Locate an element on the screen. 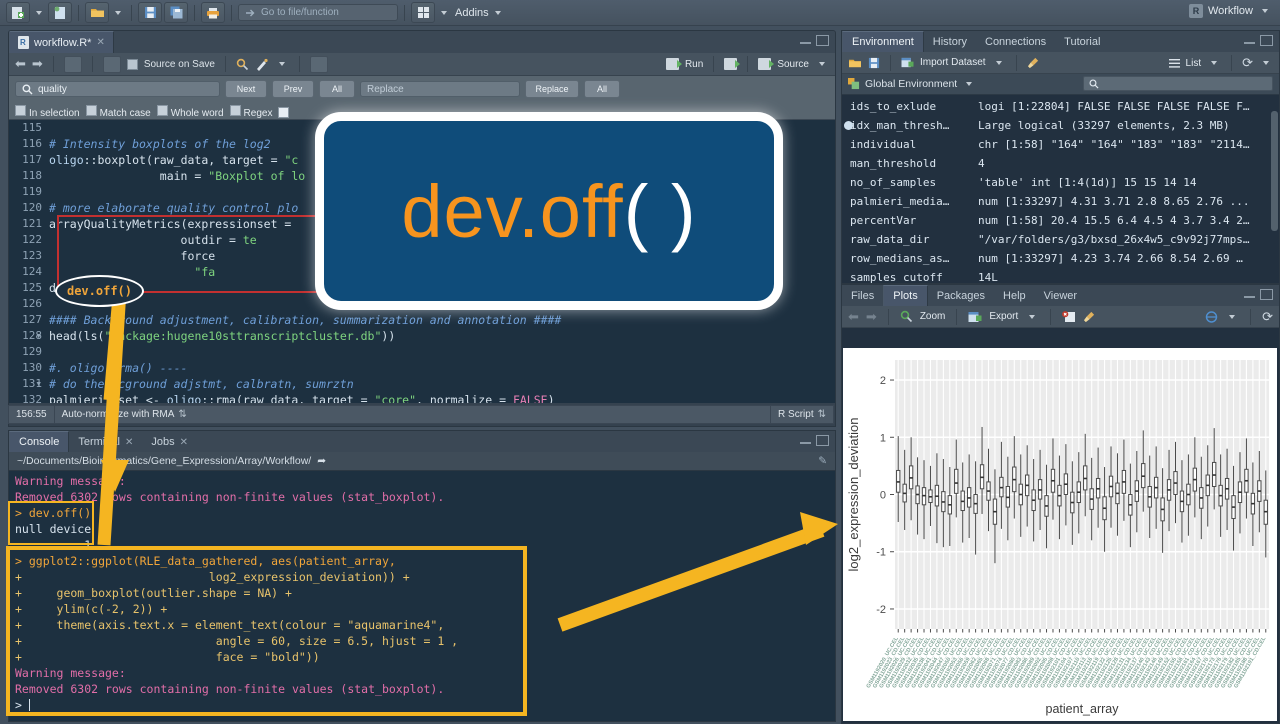  forward-arrow-icon: ➡ is located at coordinates (37, 64).